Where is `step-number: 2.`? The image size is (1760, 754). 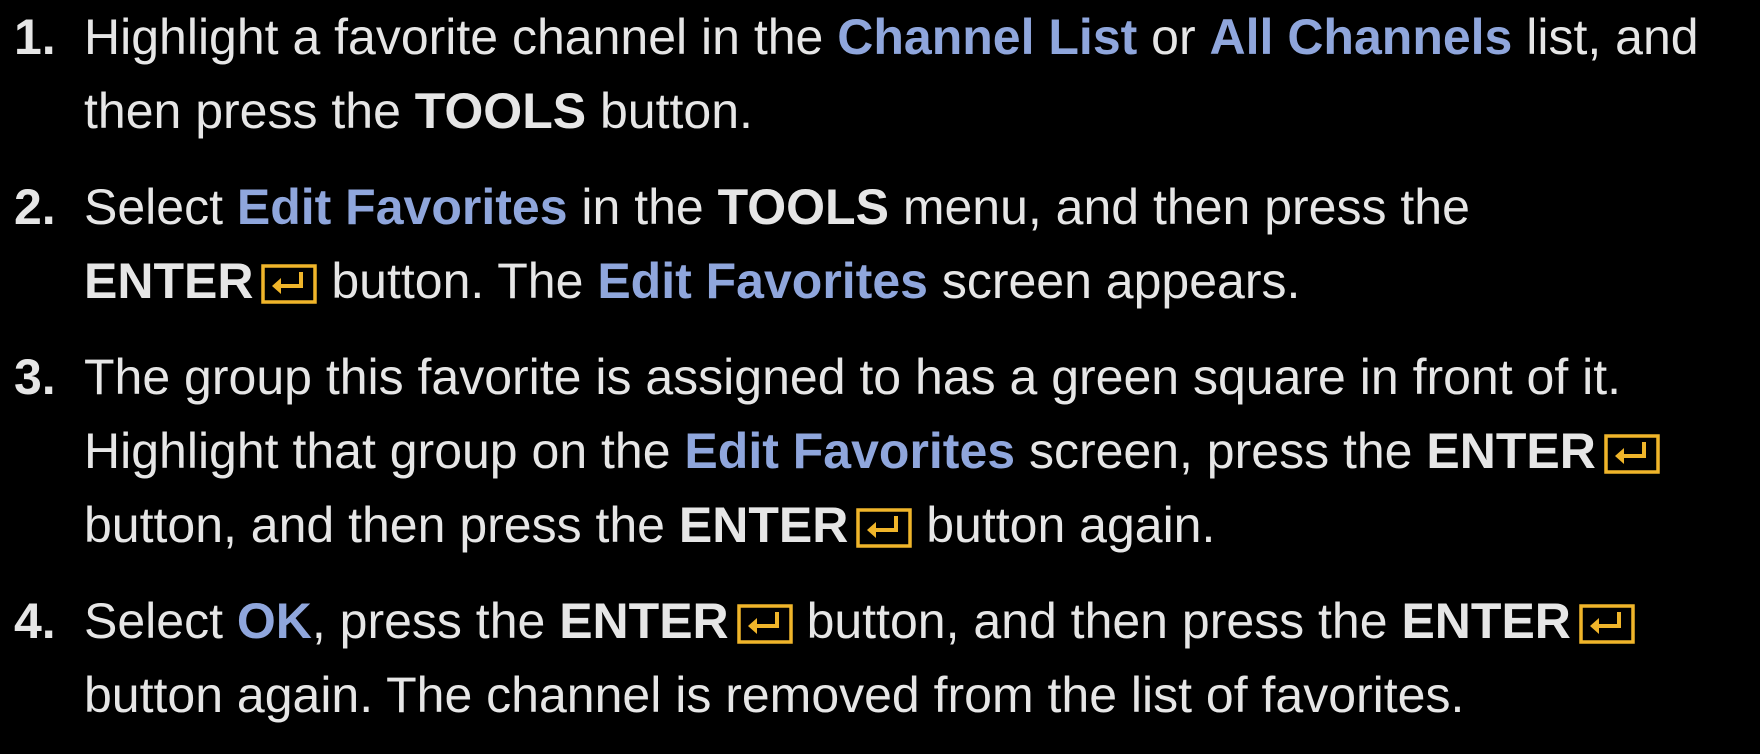
step-number: 2. is located at coordinates (35, 207).